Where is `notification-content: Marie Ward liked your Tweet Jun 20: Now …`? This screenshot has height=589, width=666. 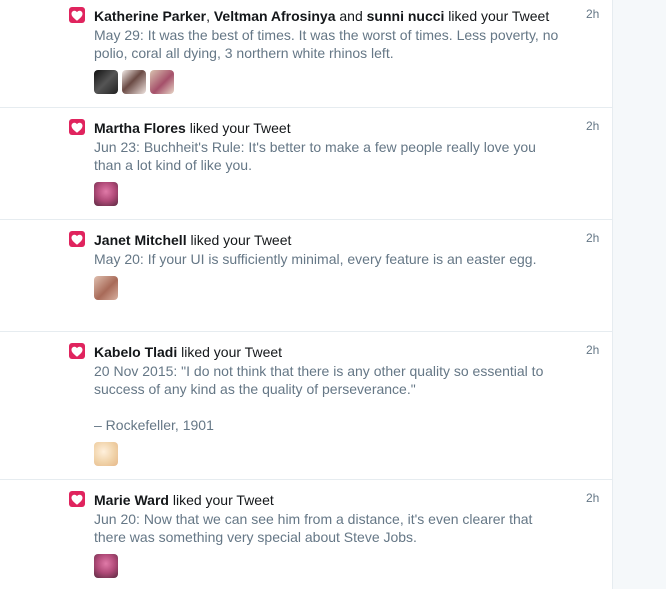 notification-content: Marie Ward liked your Tweet Jun 20: Now … is located at coordinates (329, 534).